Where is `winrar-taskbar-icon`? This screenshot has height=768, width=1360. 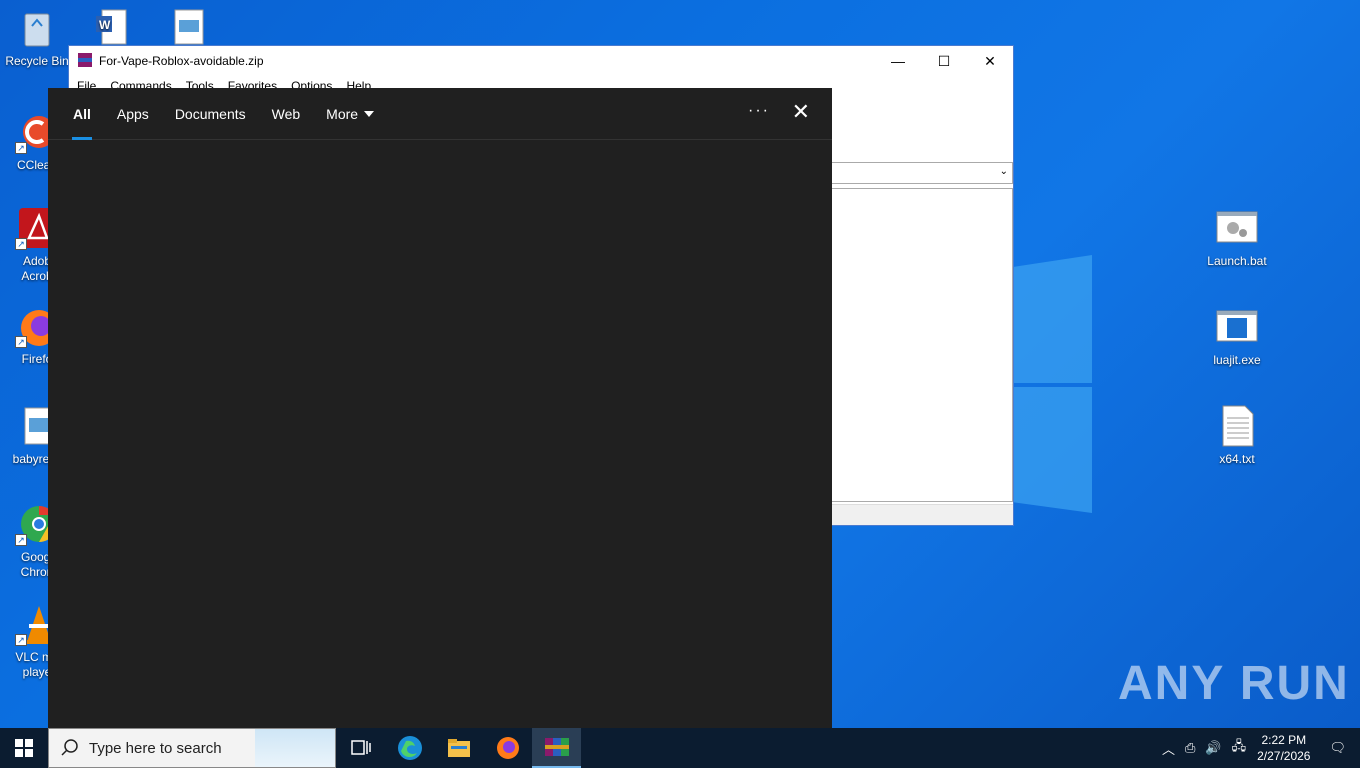
winrar-taskbar-icon is located at coordinates (556, 748).